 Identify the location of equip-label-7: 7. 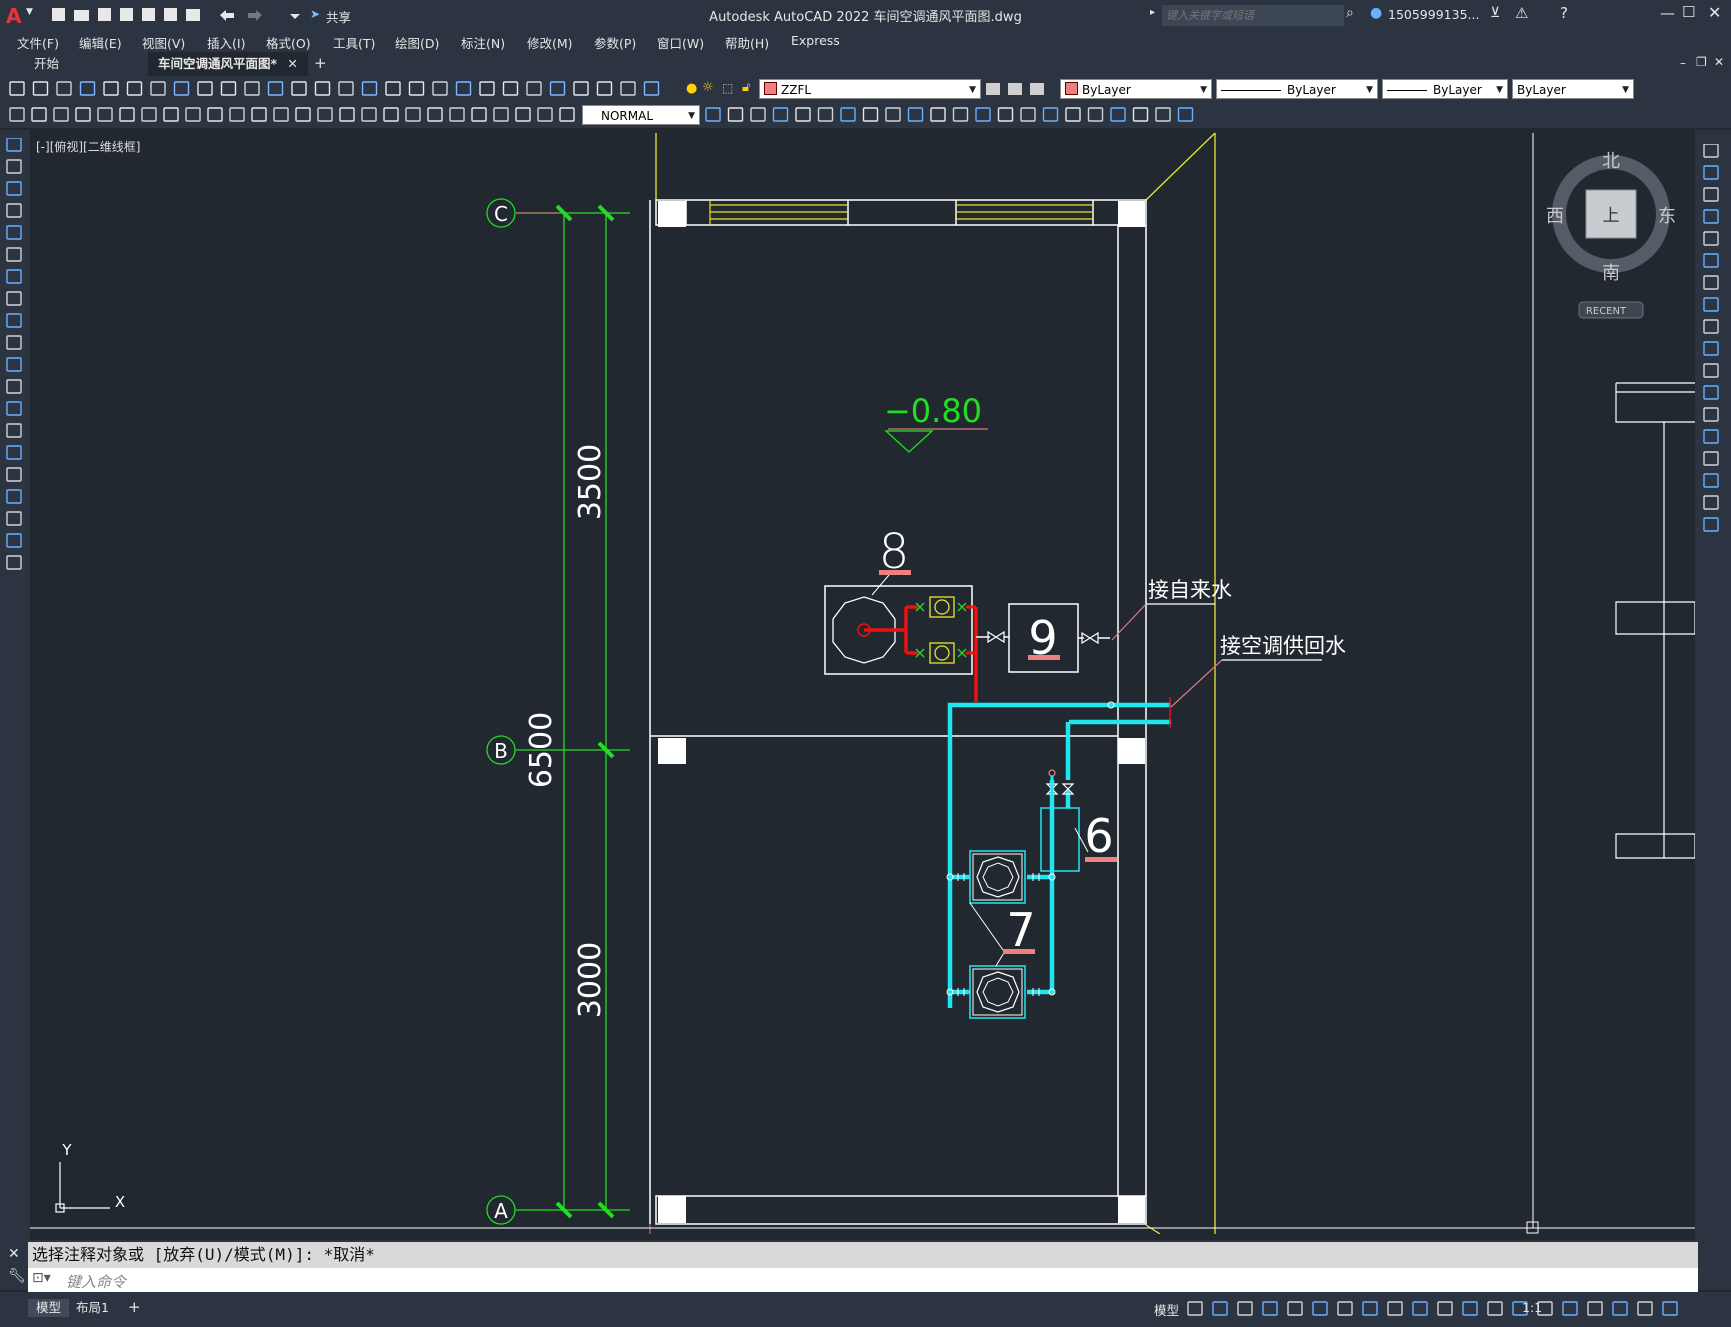
(1020, 930).